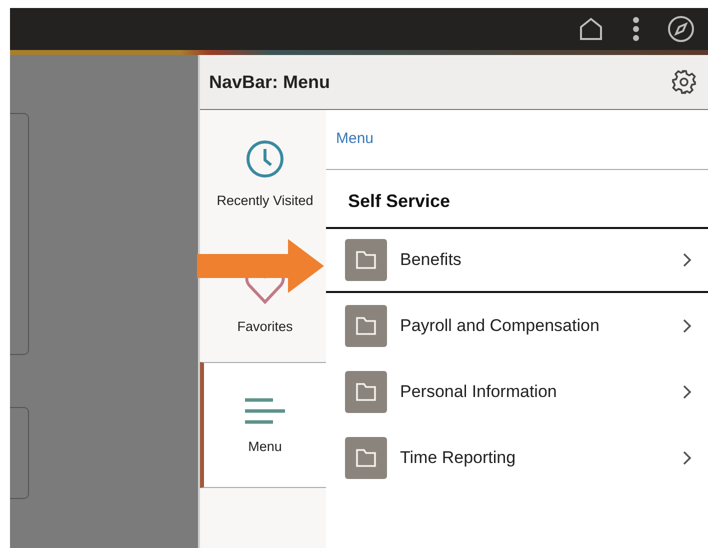  Describe the element at coordinates (263, 425) in the screenshot. I see `nav-tab: Menu` at that location.